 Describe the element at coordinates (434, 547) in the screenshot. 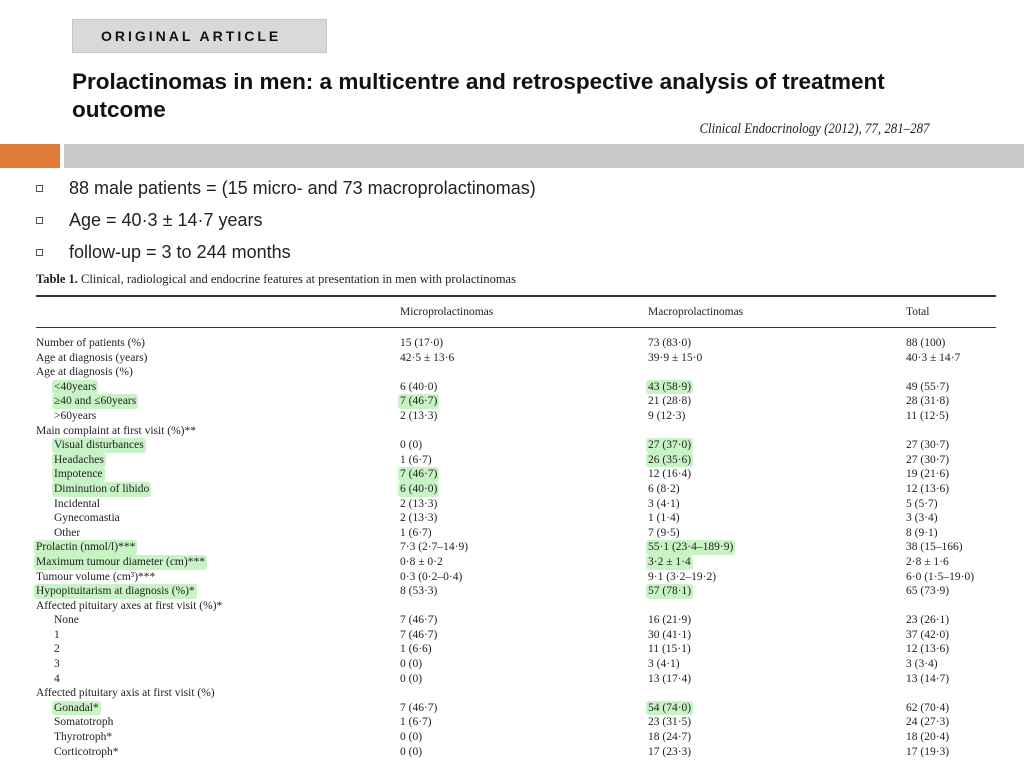

I see `cell-micro: 7·3 (2·7–14·9)` at that location.